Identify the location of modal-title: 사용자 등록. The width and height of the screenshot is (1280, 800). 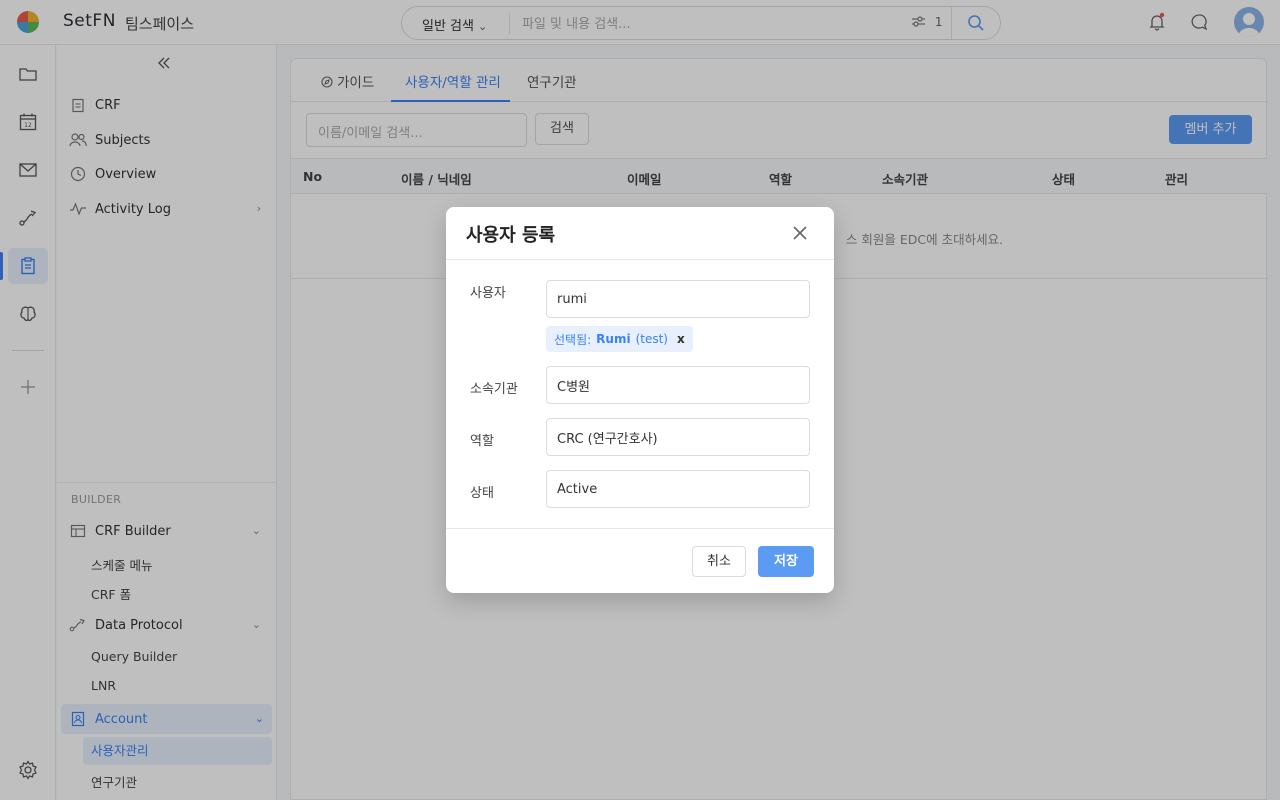
(511, 235).